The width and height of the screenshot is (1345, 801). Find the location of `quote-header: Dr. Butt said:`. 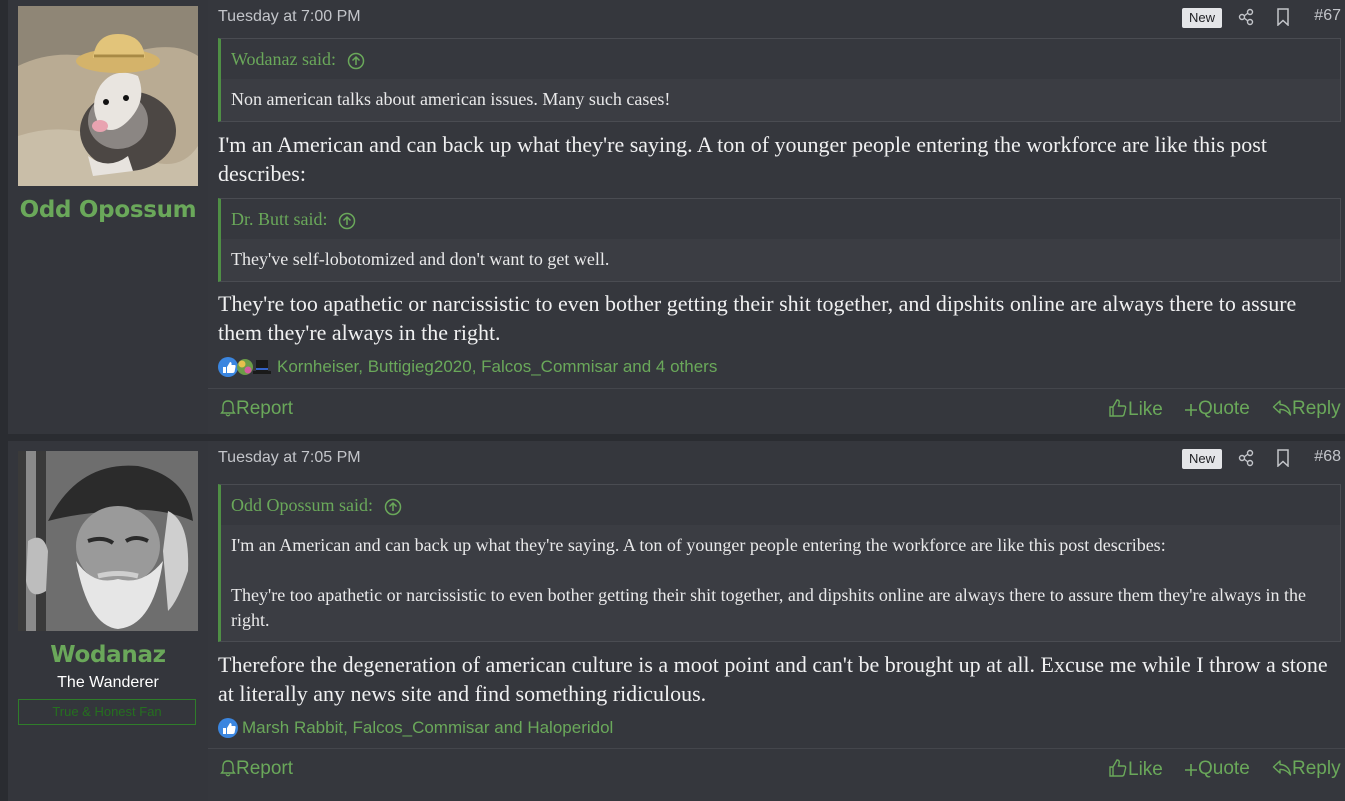

quote-header: Dr. Butt said: is located at coordinates (780, 219).